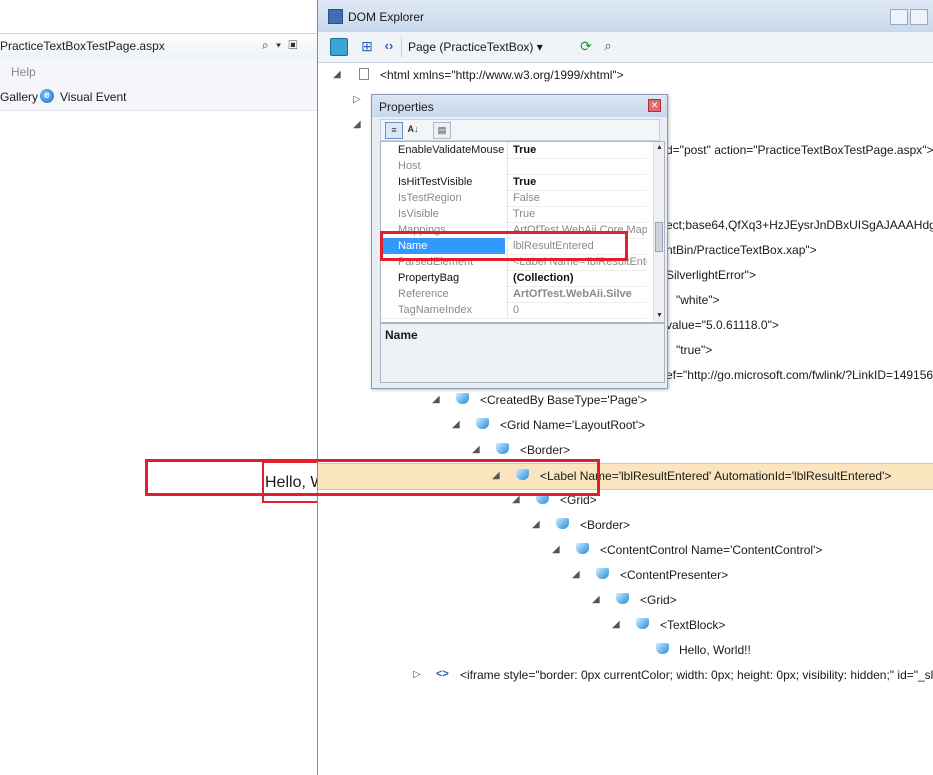 This screenshot has height=775, width=933. What do you see at coordinates (93, 97) in the screenshot?
I see `favorite-visual-event-link: Visual Event` at bounding box center [93, 97].